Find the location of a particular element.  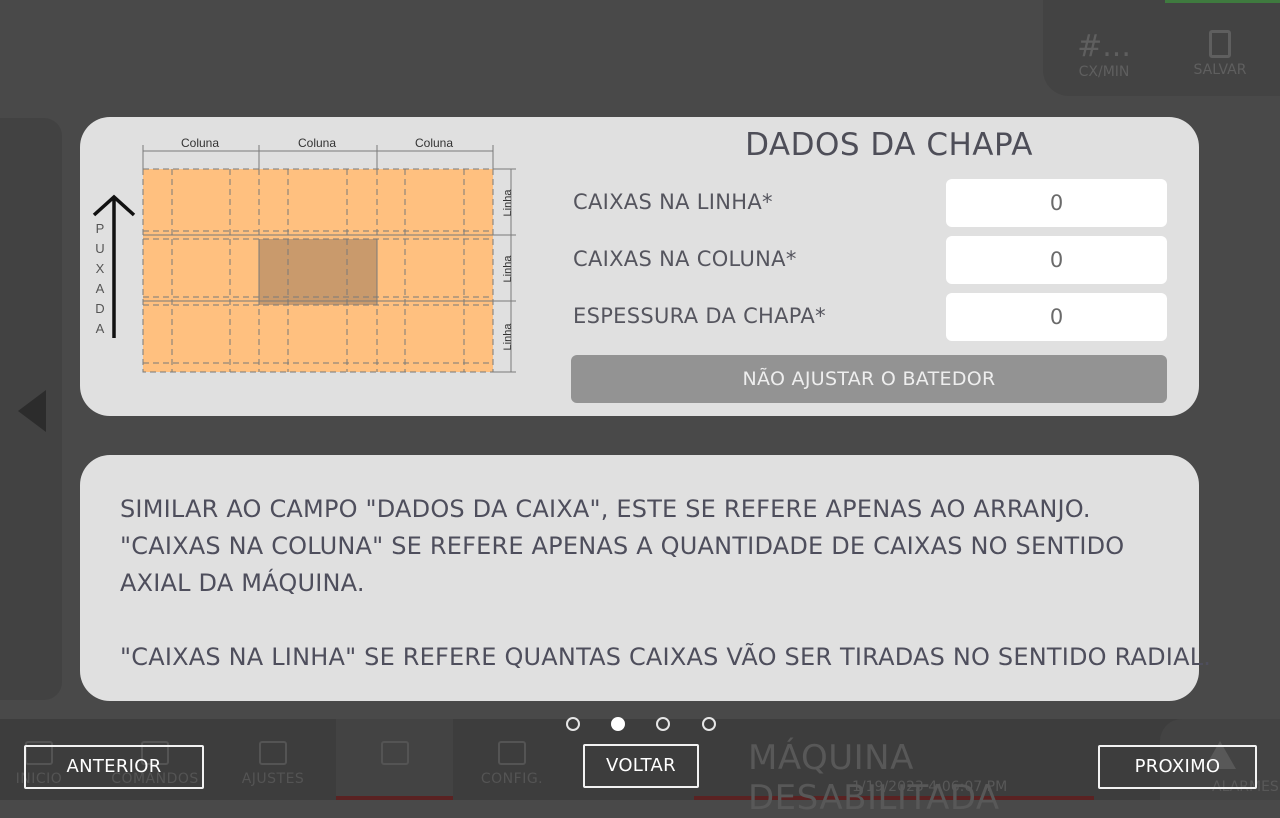

boxes-in-column-input is located at coordinates (1056, 260).